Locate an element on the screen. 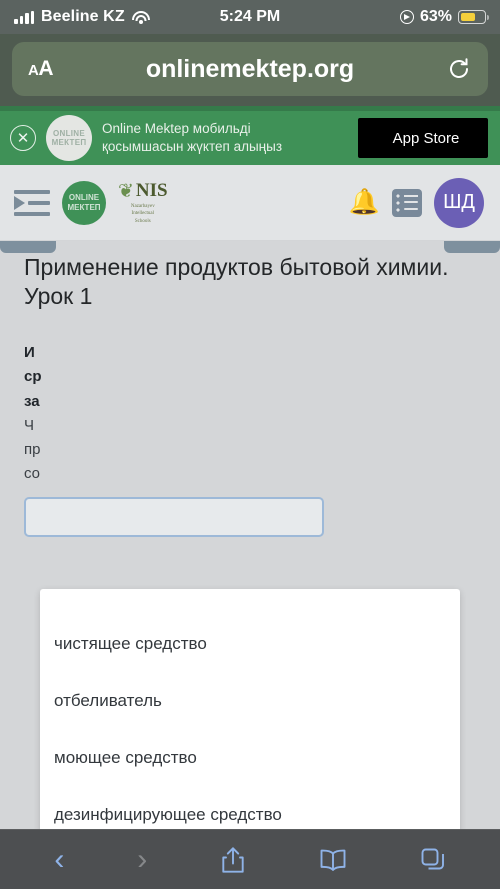 The width and height of the screenshot is (500, 889). browser-address-bar-container: AA onlinemektep.org is located at coordinates (250, 70).